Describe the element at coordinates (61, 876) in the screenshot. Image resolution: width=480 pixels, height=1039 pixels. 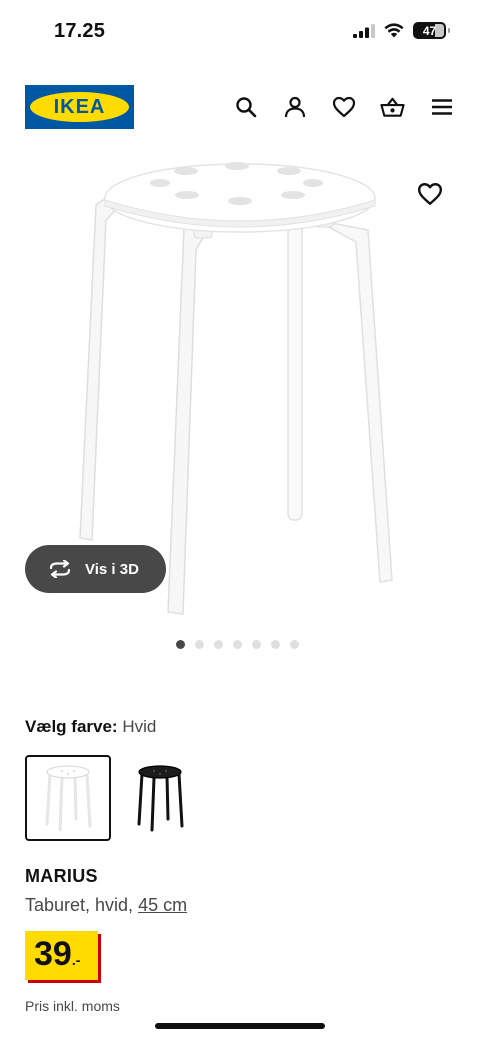
I see `product-name: MARIUS` at that location.